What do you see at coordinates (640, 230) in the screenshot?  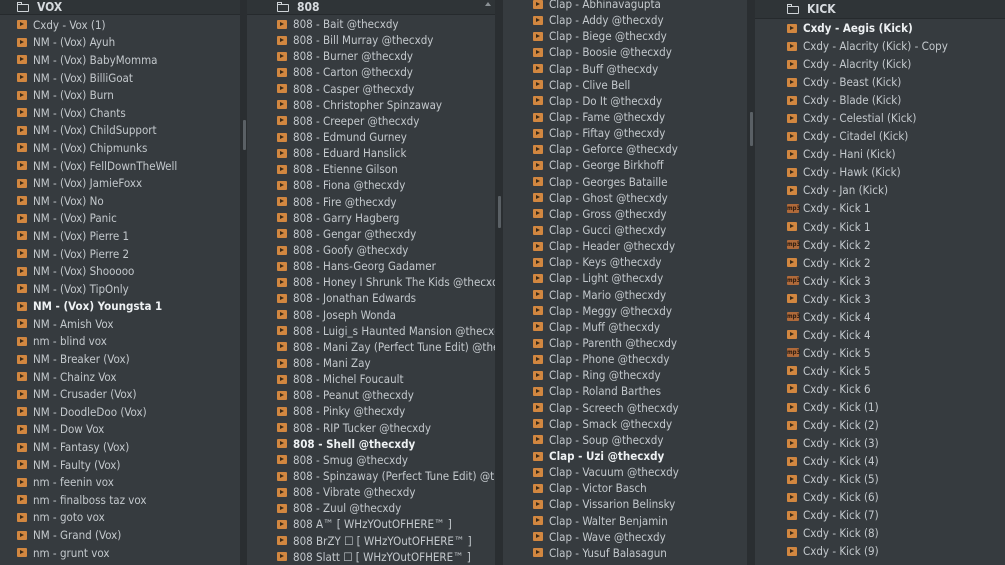 I see `file-item: Clap - Gucci @thecxdy` at bounding box center [640, 230].